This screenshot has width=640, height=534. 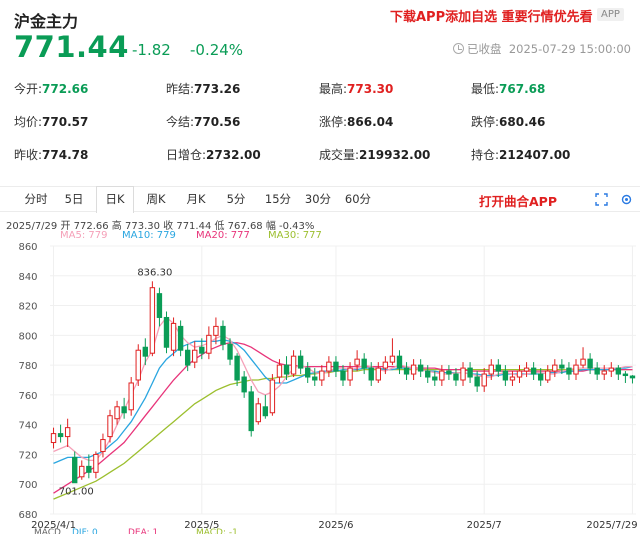 I want to click on y-tick-label: 740, so click(x=27, y=426).